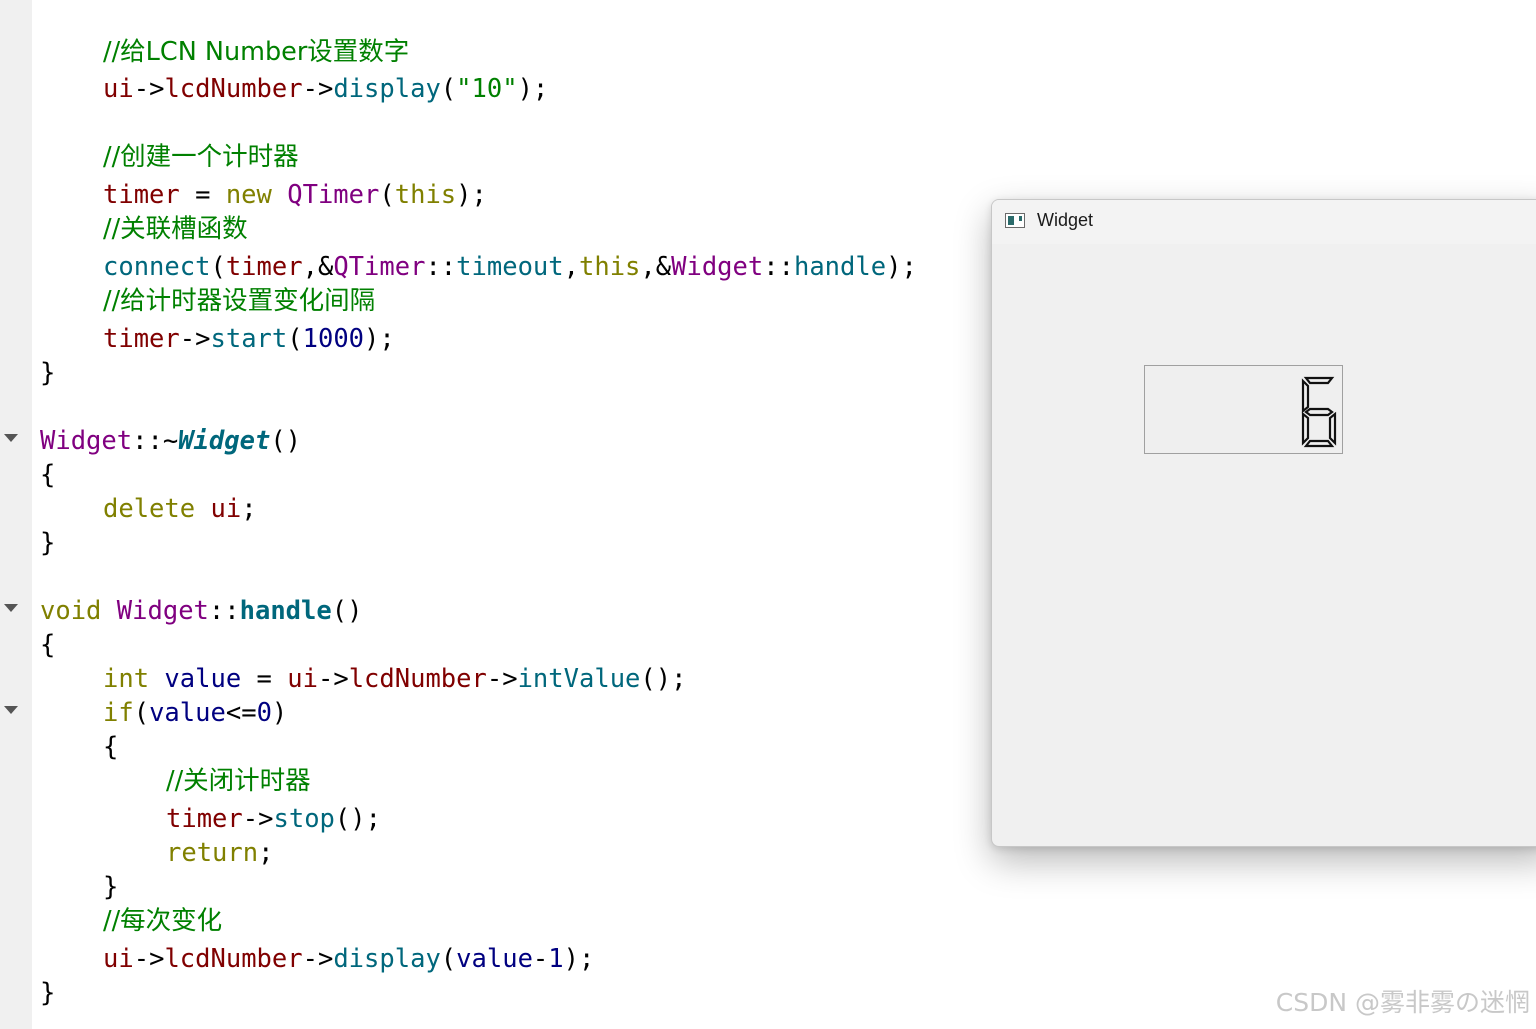 This screenshot has height=1029, width=1536. I want to click on code-line: ui->lcdNumber->display(value-1);, so click(349, 959).